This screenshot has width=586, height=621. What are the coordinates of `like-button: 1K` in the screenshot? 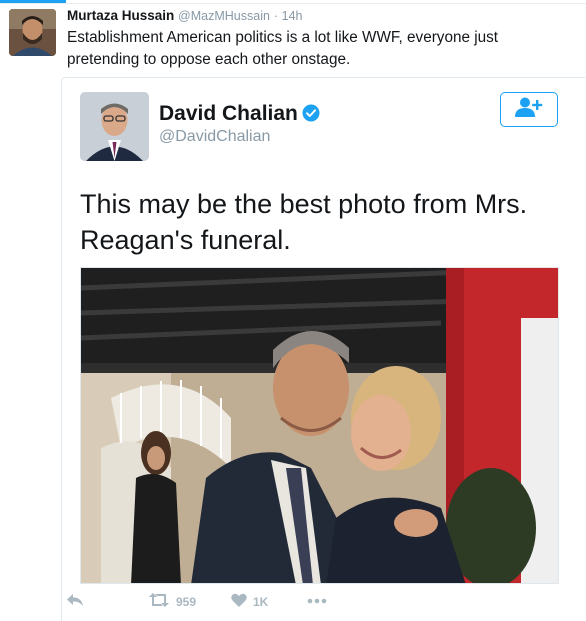 It's located at (249, 601).